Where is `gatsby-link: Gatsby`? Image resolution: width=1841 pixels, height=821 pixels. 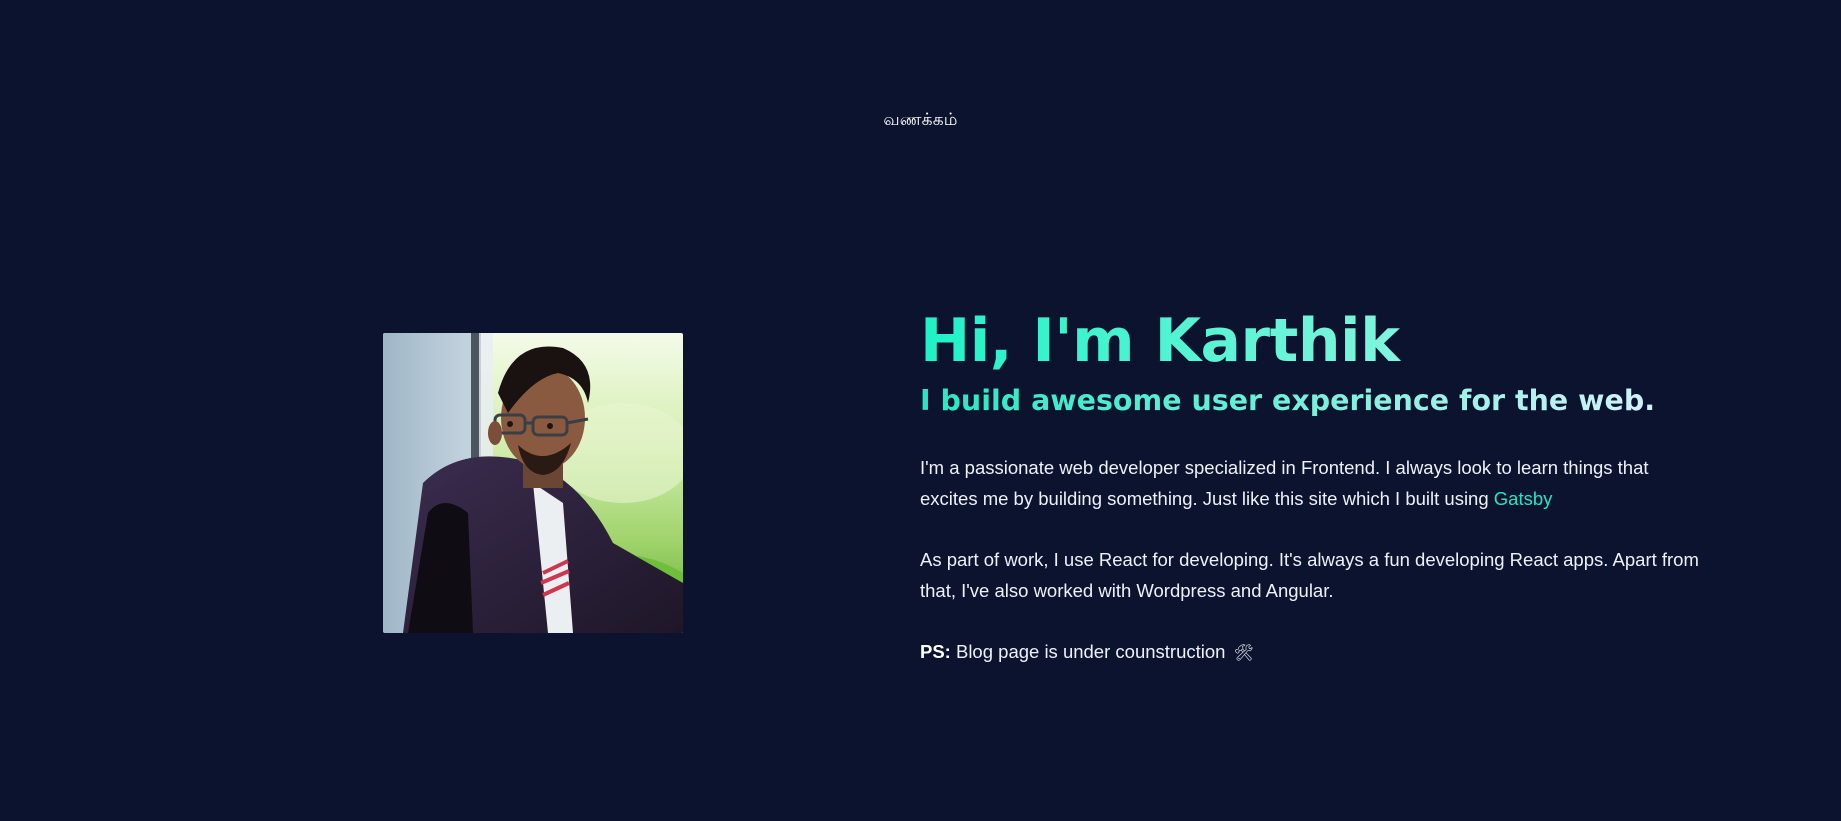
gatsby-link: Gatsby is located at coordinates (1523, 498).